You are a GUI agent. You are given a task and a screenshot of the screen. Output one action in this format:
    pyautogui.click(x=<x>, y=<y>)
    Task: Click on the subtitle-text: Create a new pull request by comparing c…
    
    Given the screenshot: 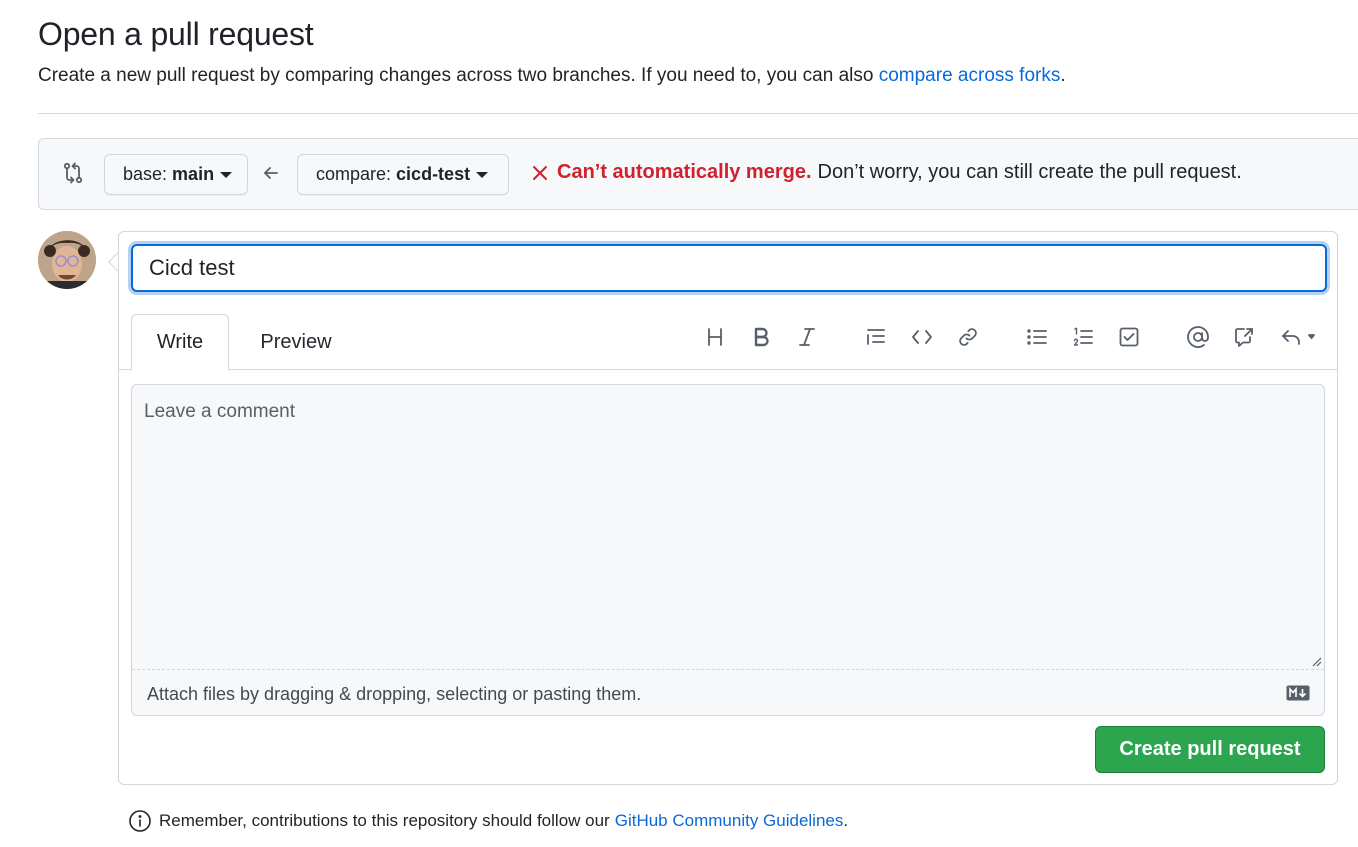 What is the action you would take?
    pyautogui.click(x=456, y=75)
    